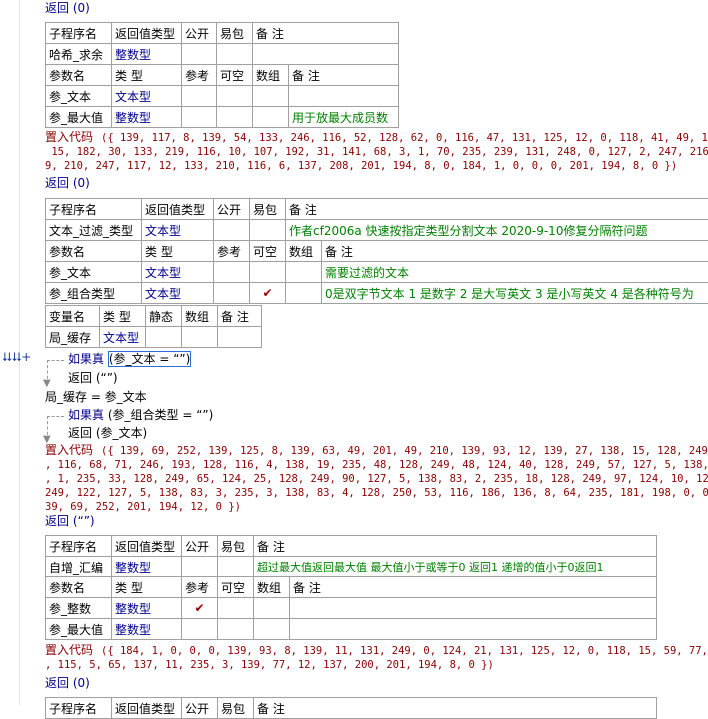 The width and height of the screenshot is (708, 719). I want to click on param-name-cell: 参_组合类型, so click(94, 293).